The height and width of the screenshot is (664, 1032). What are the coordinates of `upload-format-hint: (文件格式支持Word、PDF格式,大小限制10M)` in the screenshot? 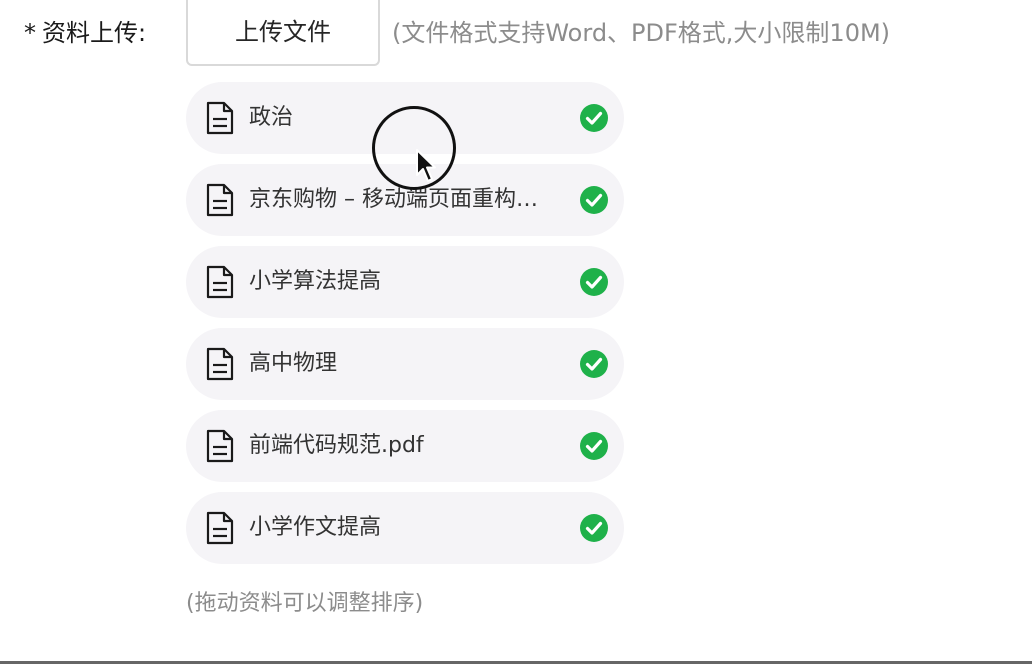 It's located at (641, 33).